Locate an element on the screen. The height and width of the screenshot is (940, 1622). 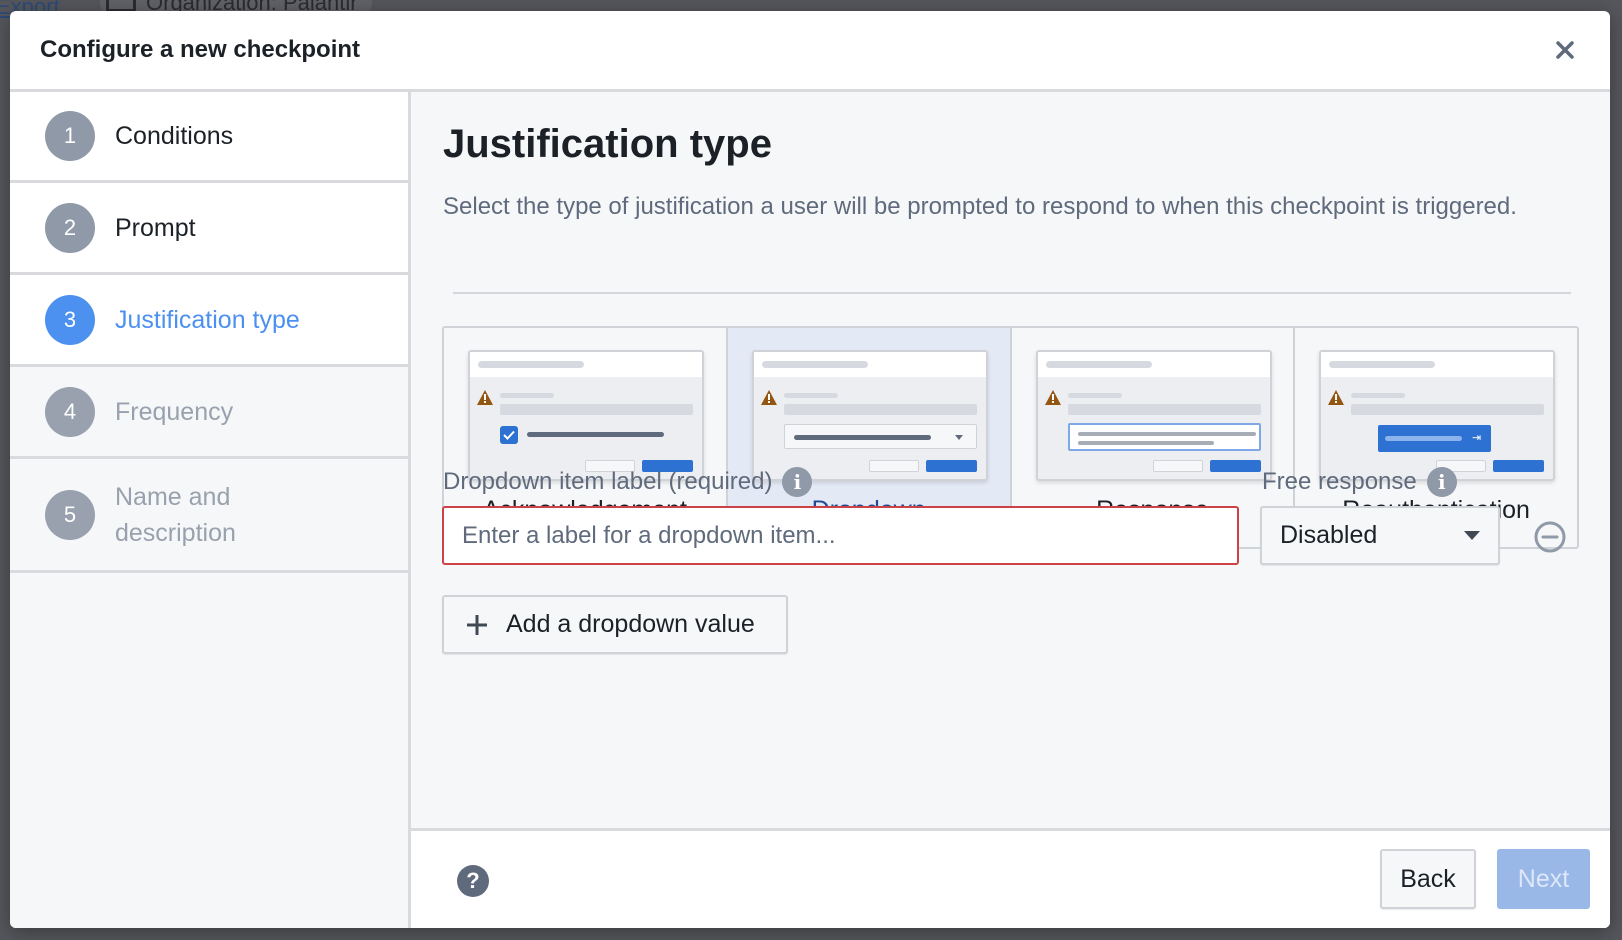
acknowledgement-preview is located at coordinates (586, 415).